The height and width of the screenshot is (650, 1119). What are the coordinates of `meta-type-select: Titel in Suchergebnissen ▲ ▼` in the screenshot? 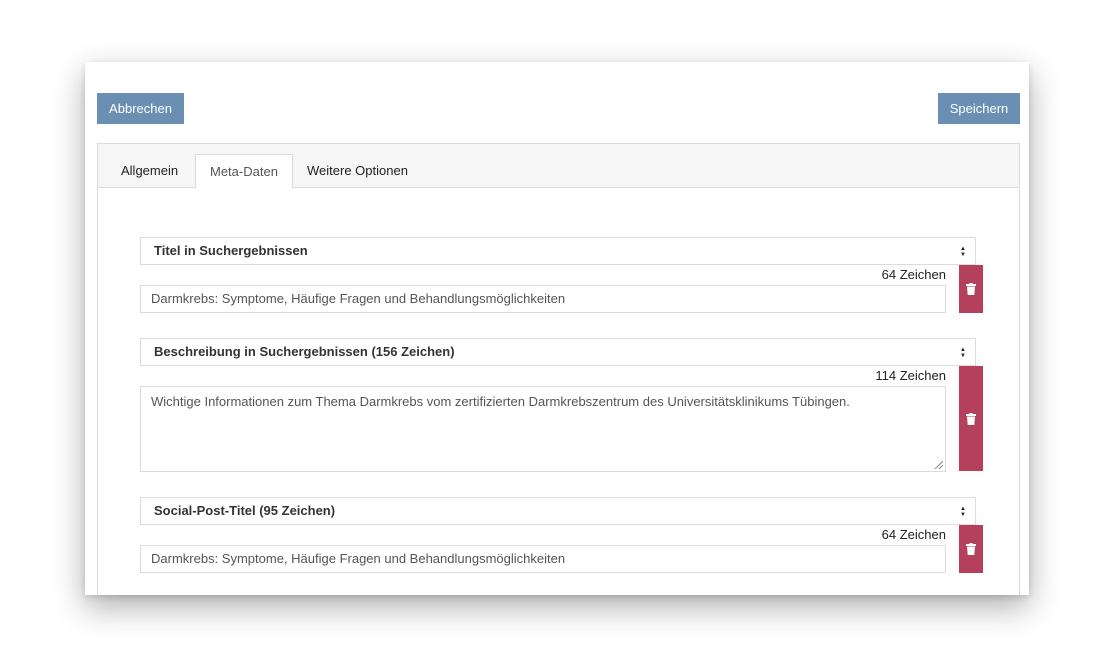 It's located at (558, 251).